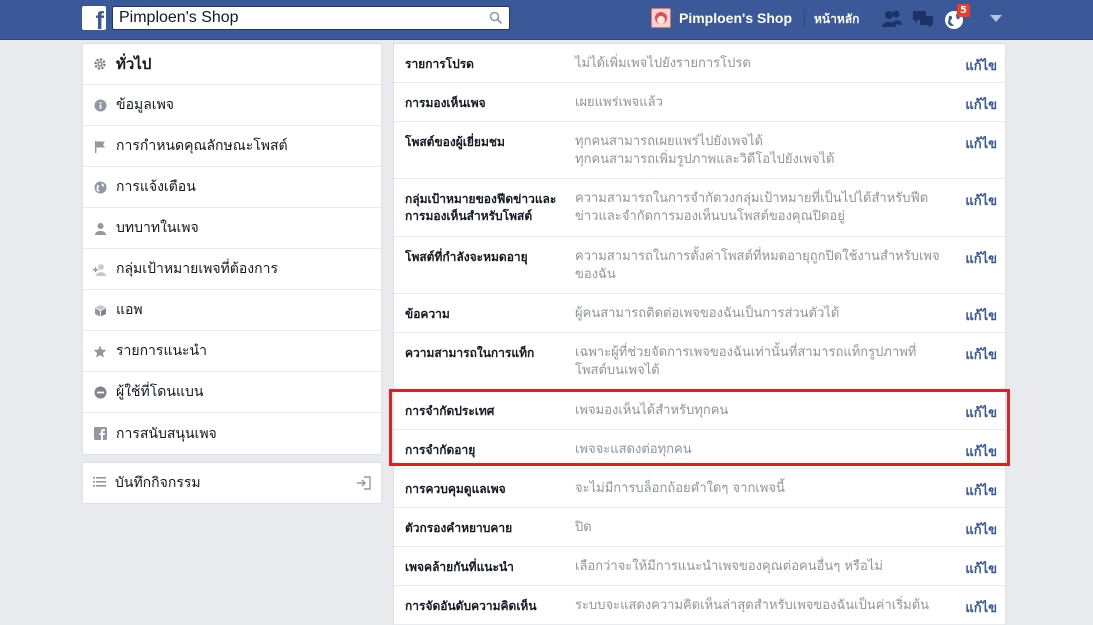  I want to click on sidebar-item-label: ผู้ใช้ที่โดนแบน, so click(160, 392).